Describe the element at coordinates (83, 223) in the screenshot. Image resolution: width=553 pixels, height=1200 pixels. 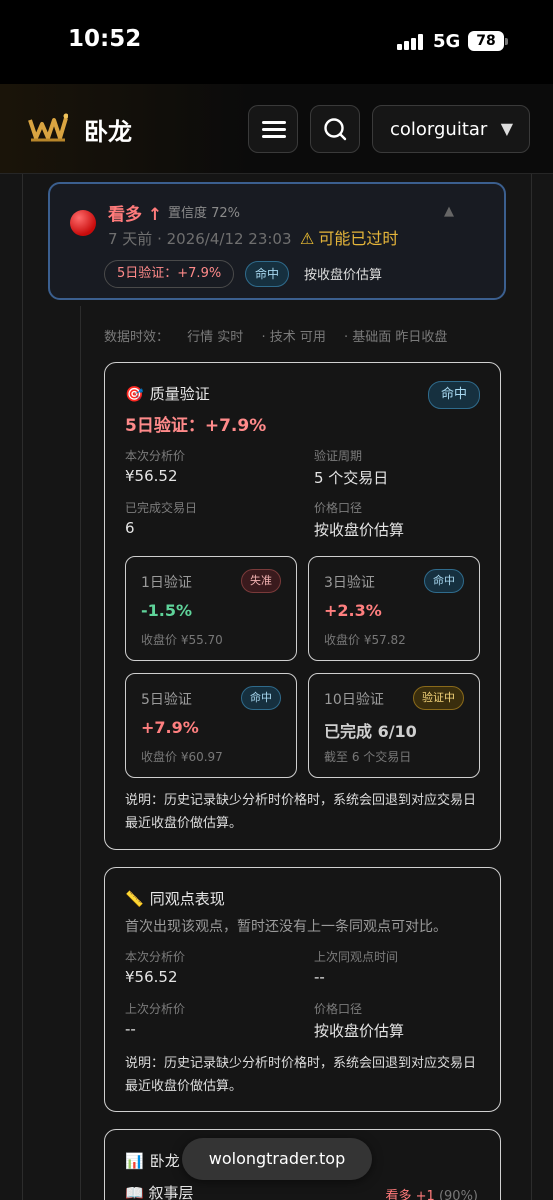
I see `red-circle-icon` at that location.